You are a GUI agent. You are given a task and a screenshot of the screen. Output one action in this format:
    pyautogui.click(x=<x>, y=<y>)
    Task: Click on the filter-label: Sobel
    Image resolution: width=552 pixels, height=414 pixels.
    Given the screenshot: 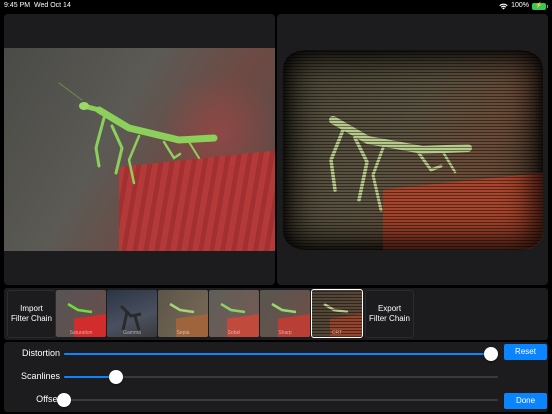 What is the action you would take?
    pyautogui.click(x=234, y=333)
    